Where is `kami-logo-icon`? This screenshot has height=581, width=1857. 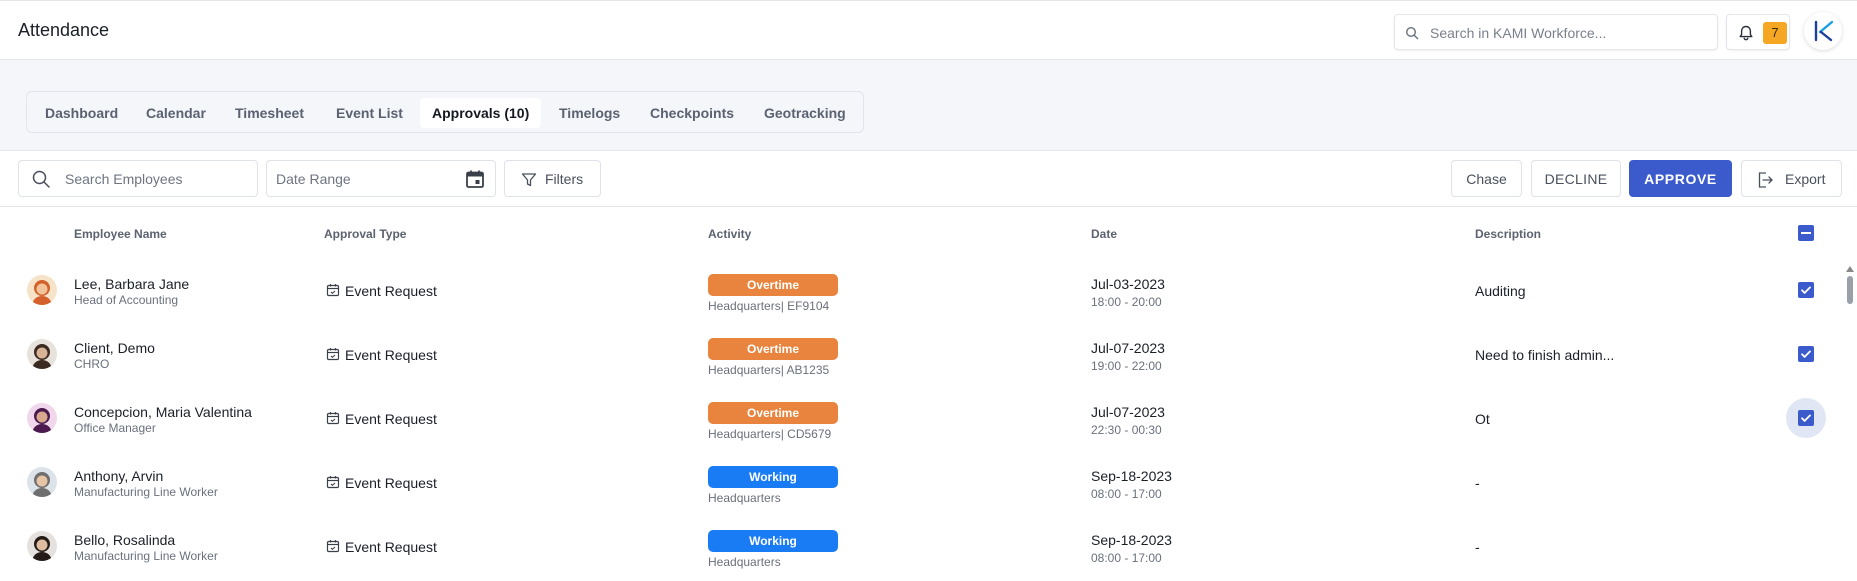
kami-logo-icon is located at coordinates (1824, 31).